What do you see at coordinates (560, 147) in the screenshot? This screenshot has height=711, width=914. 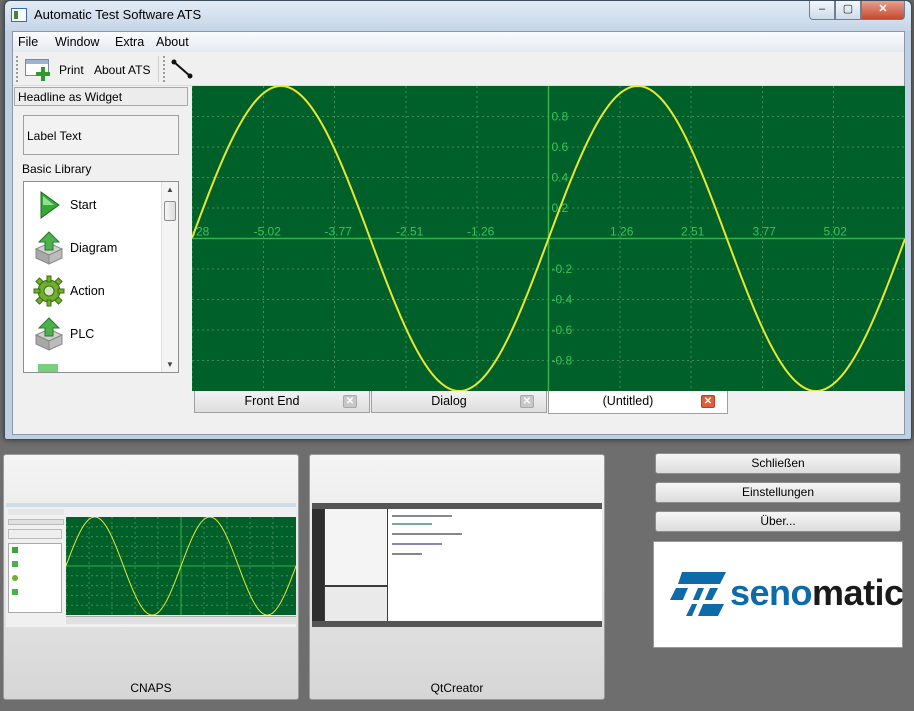 I see `y-tick-label: 0.6` at bounding box center [560, 147].